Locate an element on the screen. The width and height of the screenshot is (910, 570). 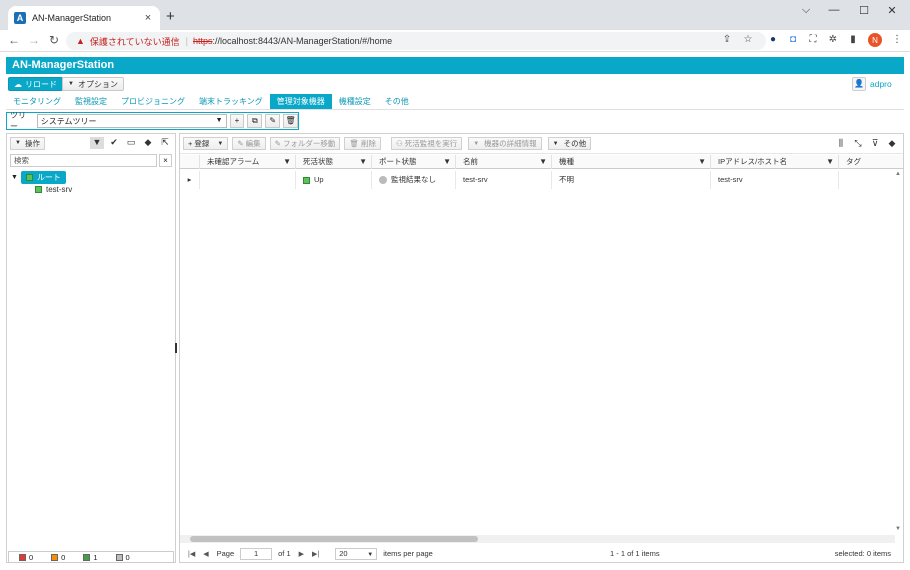
column-header-tag: タグ is located at coordinates (871, 162).